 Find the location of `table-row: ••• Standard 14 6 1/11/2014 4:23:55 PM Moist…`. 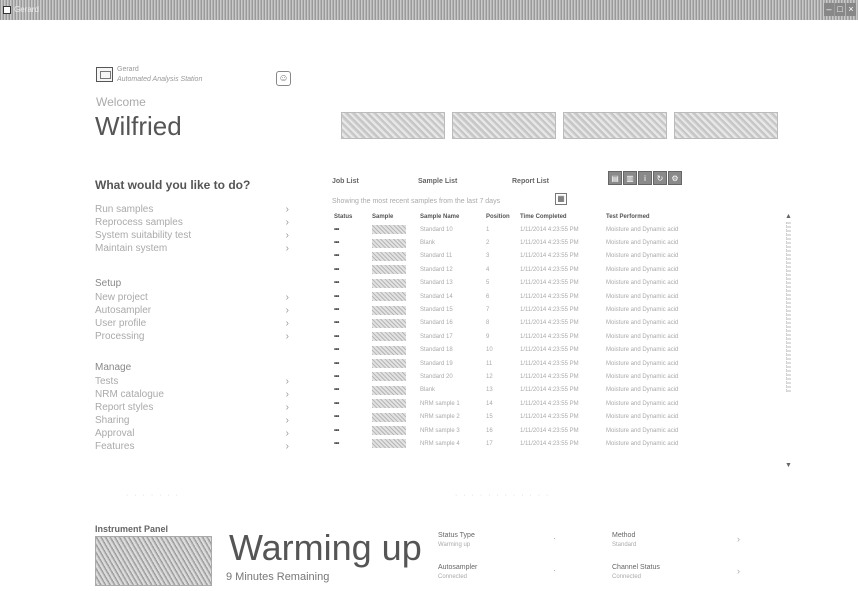

table-row: ••• Standard 14 6 1/11/2014 4:23:55 PM Moist… is located at coordinates (528, 296).